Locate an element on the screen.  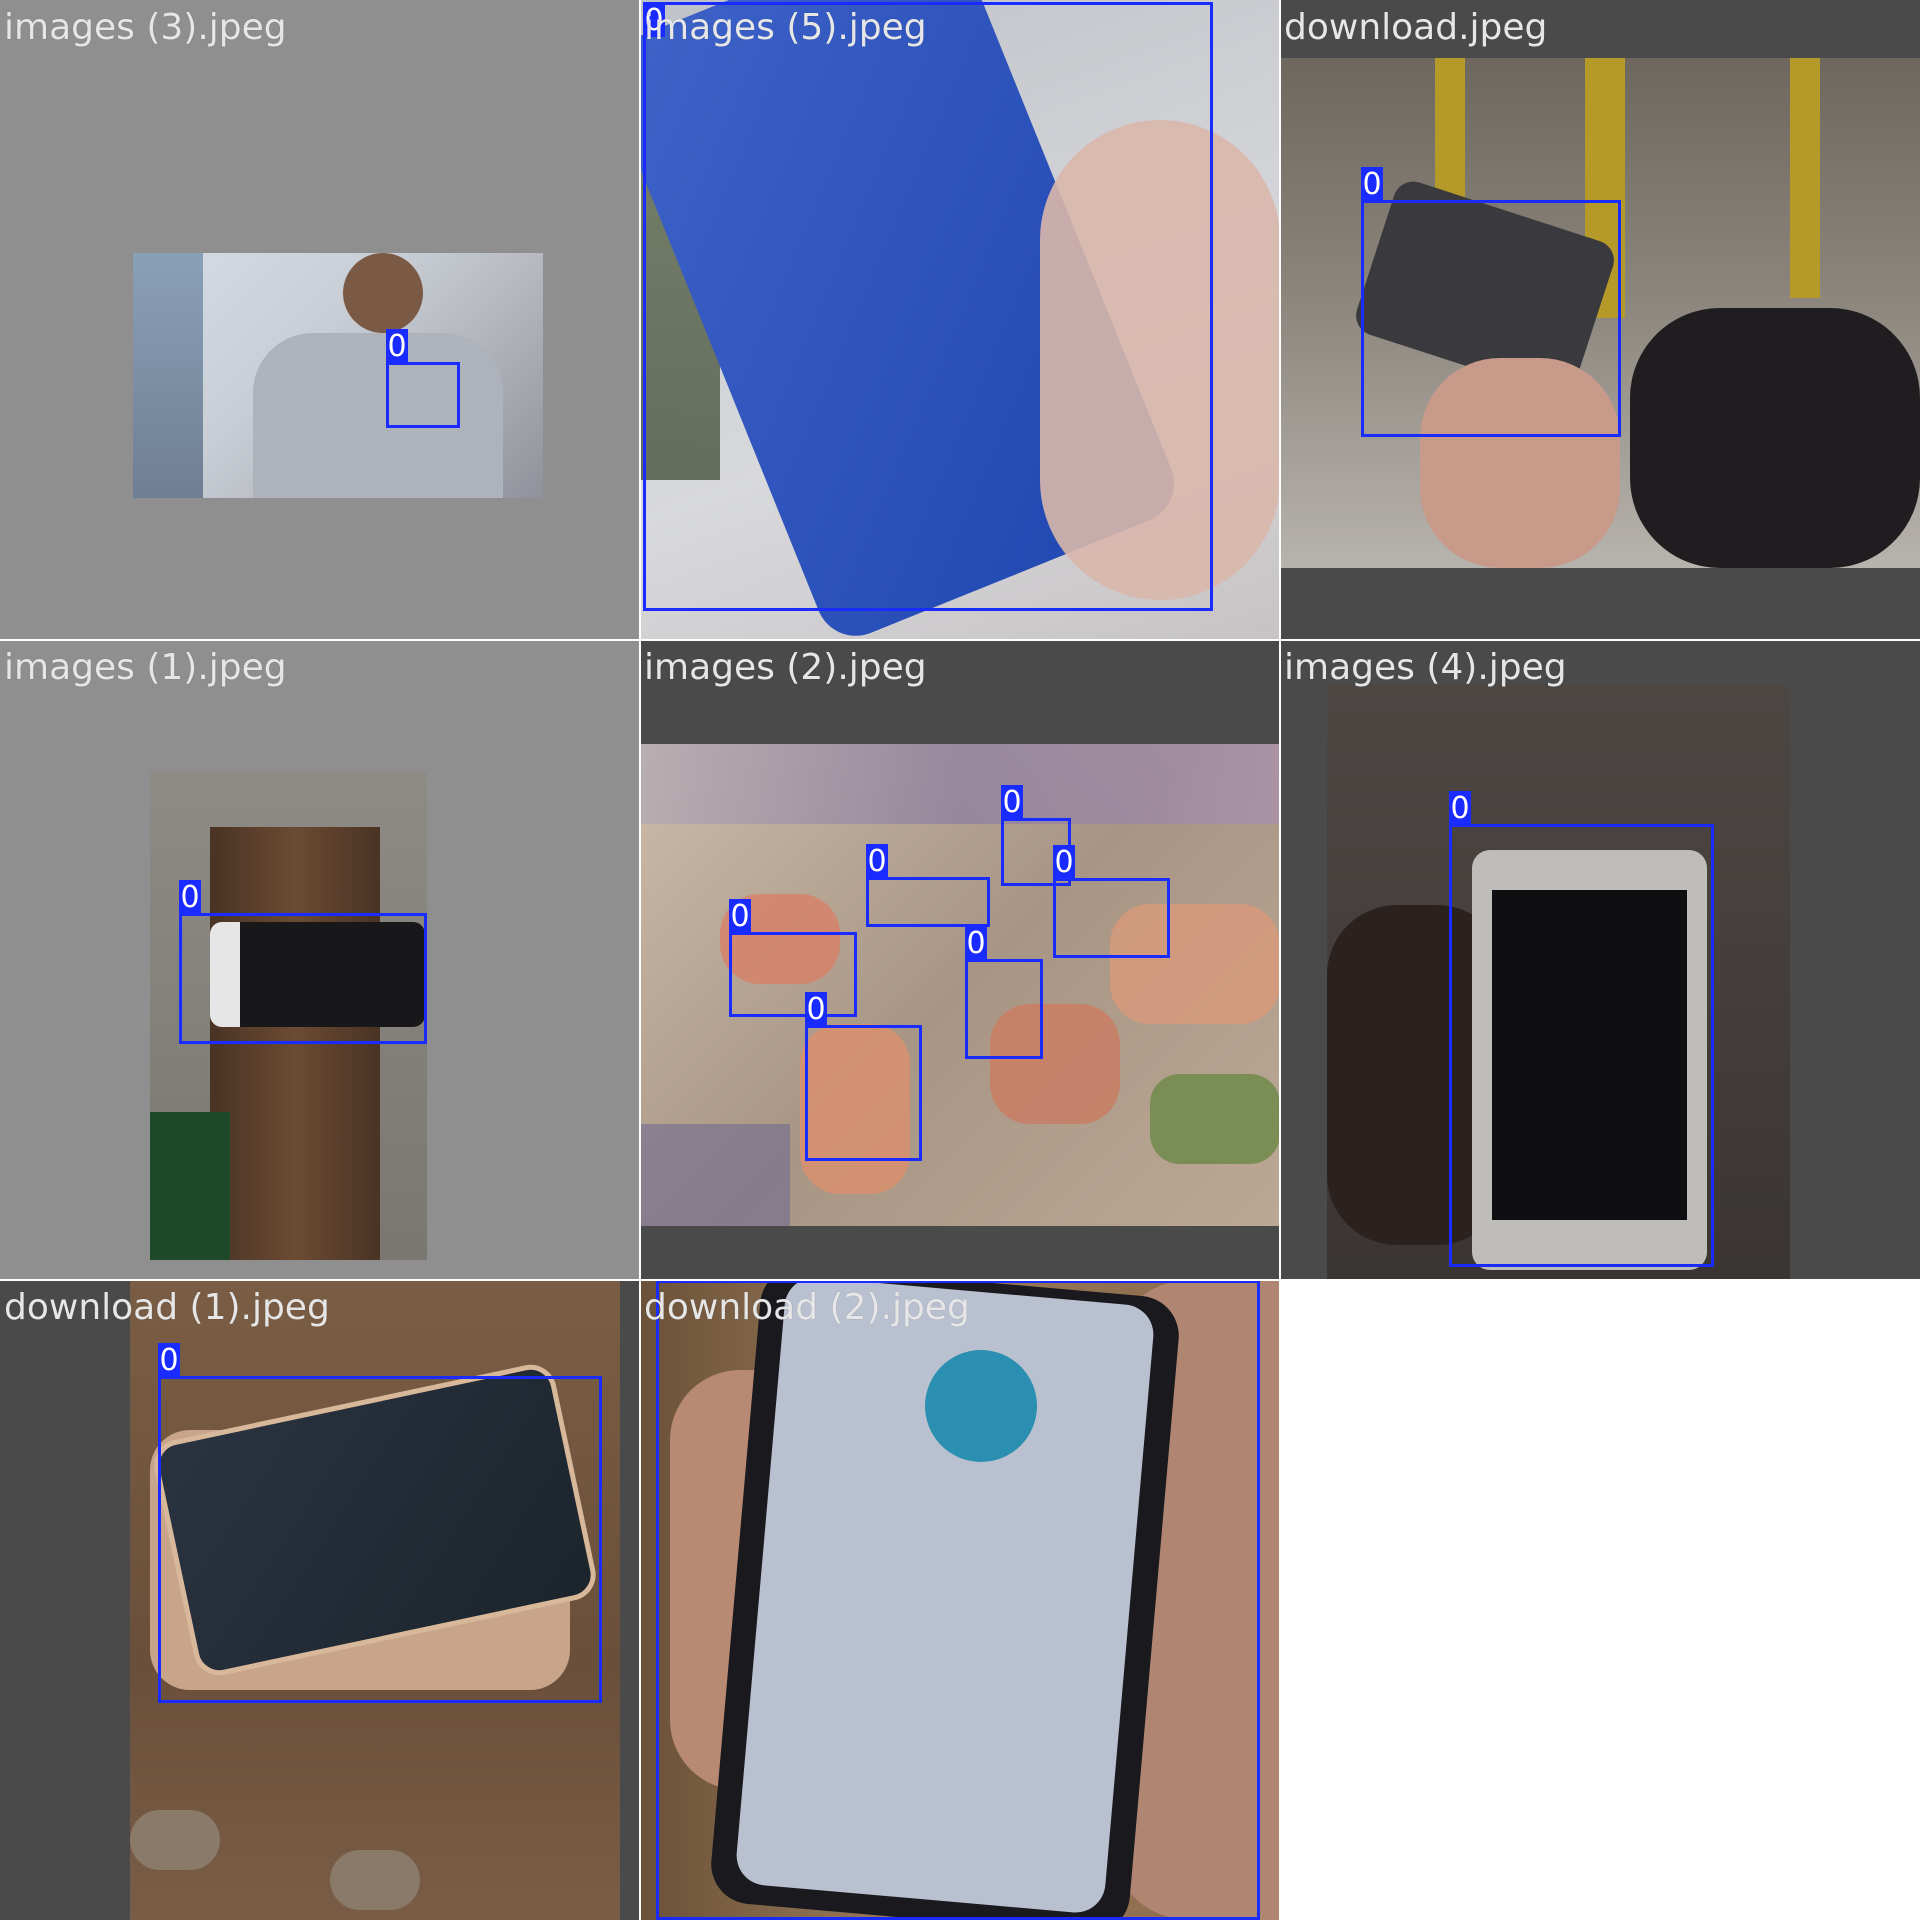
tile-empty is located at coordinates (1600, 1600).